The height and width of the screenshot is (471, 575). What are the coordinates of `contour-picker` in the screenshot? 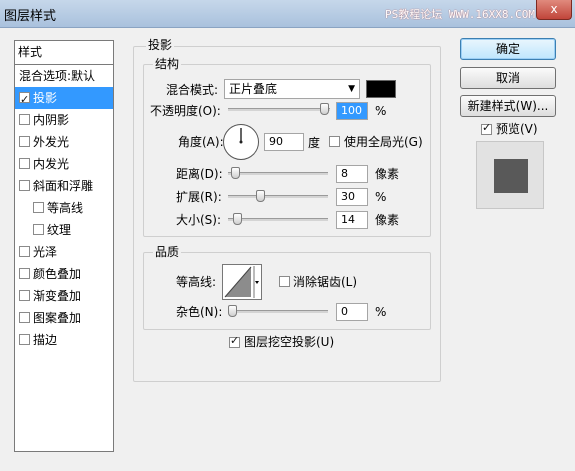 It's located at (242, 282).